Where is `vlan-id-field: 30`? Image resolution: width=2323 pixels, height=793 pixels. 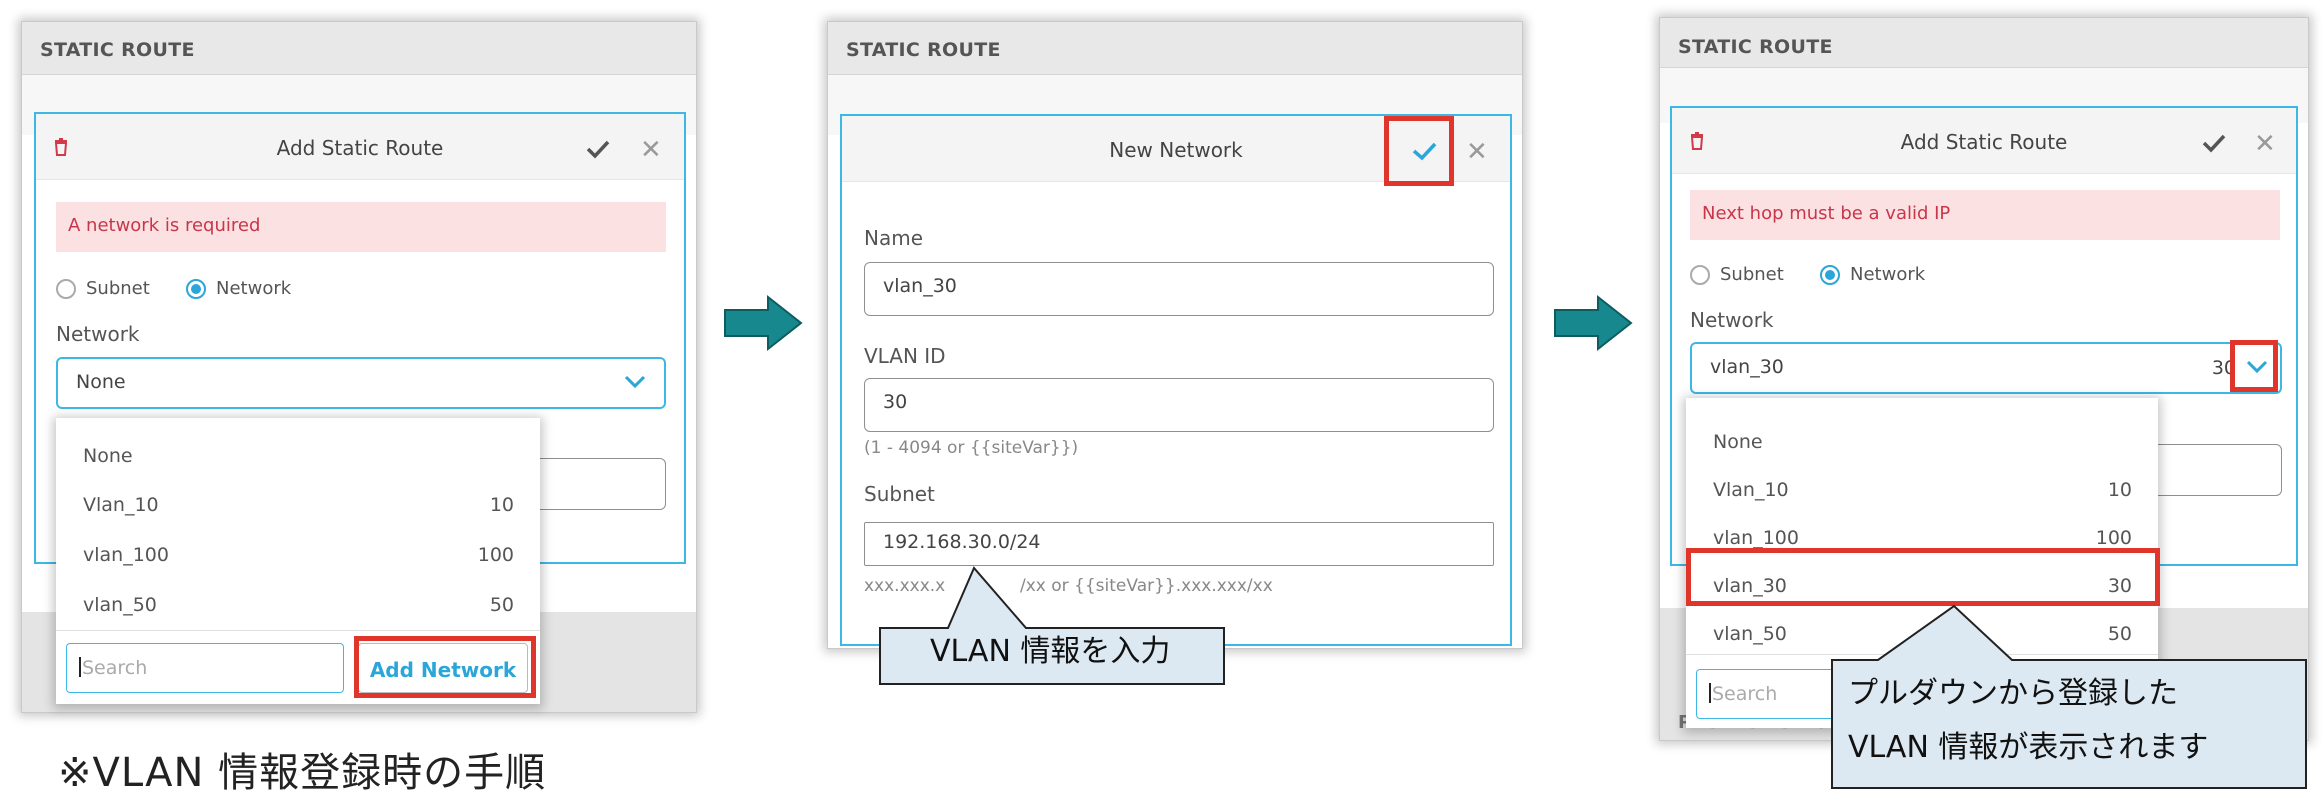 vlan-id-field: 30 is located at coordinates (1179, 405).